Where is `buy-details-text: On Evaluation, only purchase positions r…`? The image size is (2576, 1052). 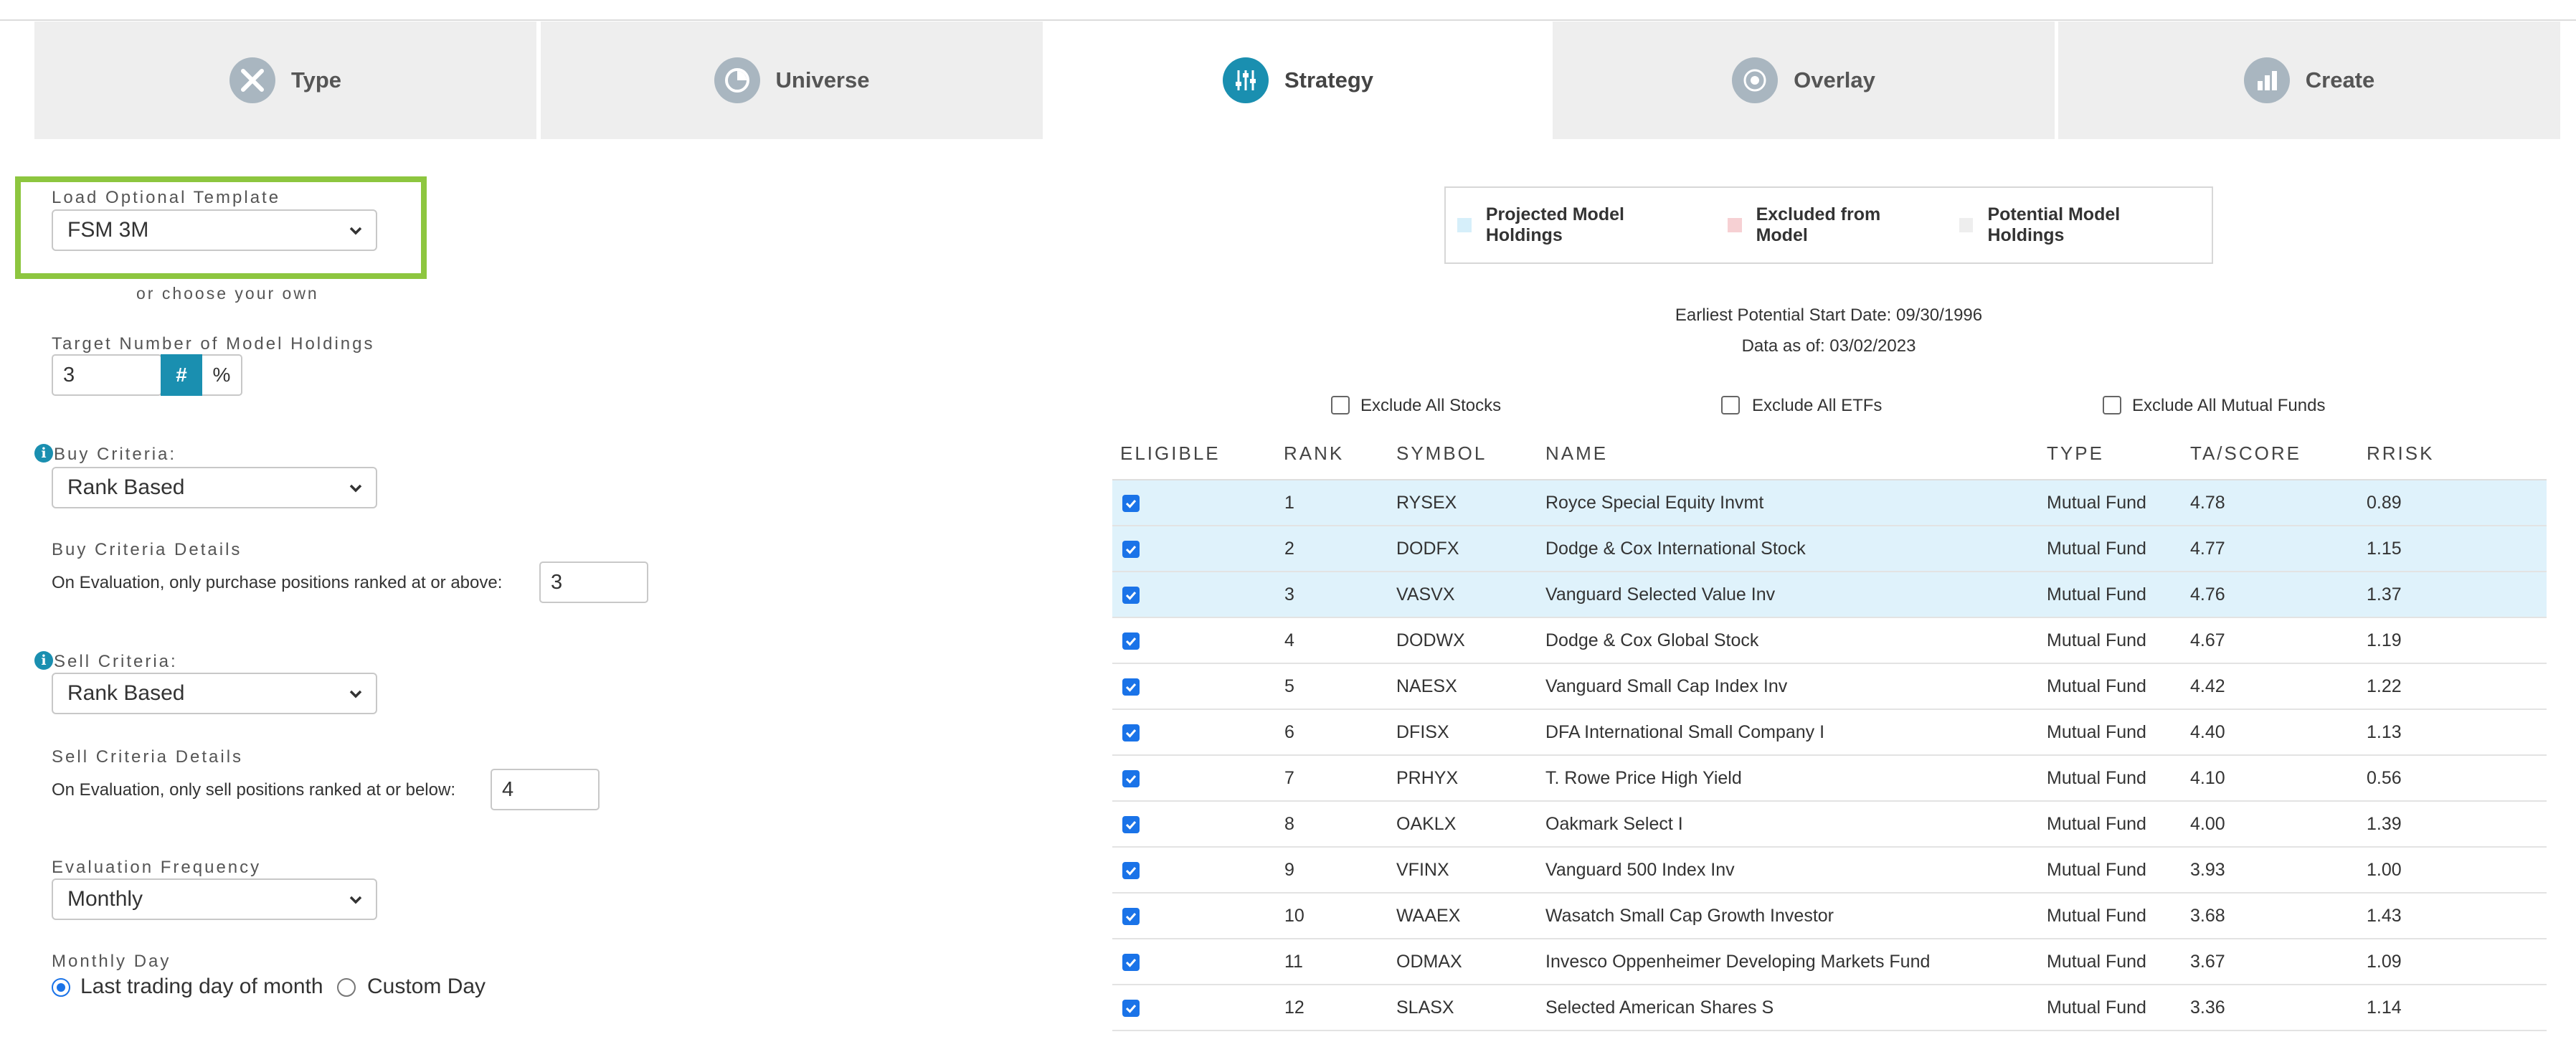 buy-details-text: On Evaluation, only purchase positions r… is located at coordinates (277, 582).